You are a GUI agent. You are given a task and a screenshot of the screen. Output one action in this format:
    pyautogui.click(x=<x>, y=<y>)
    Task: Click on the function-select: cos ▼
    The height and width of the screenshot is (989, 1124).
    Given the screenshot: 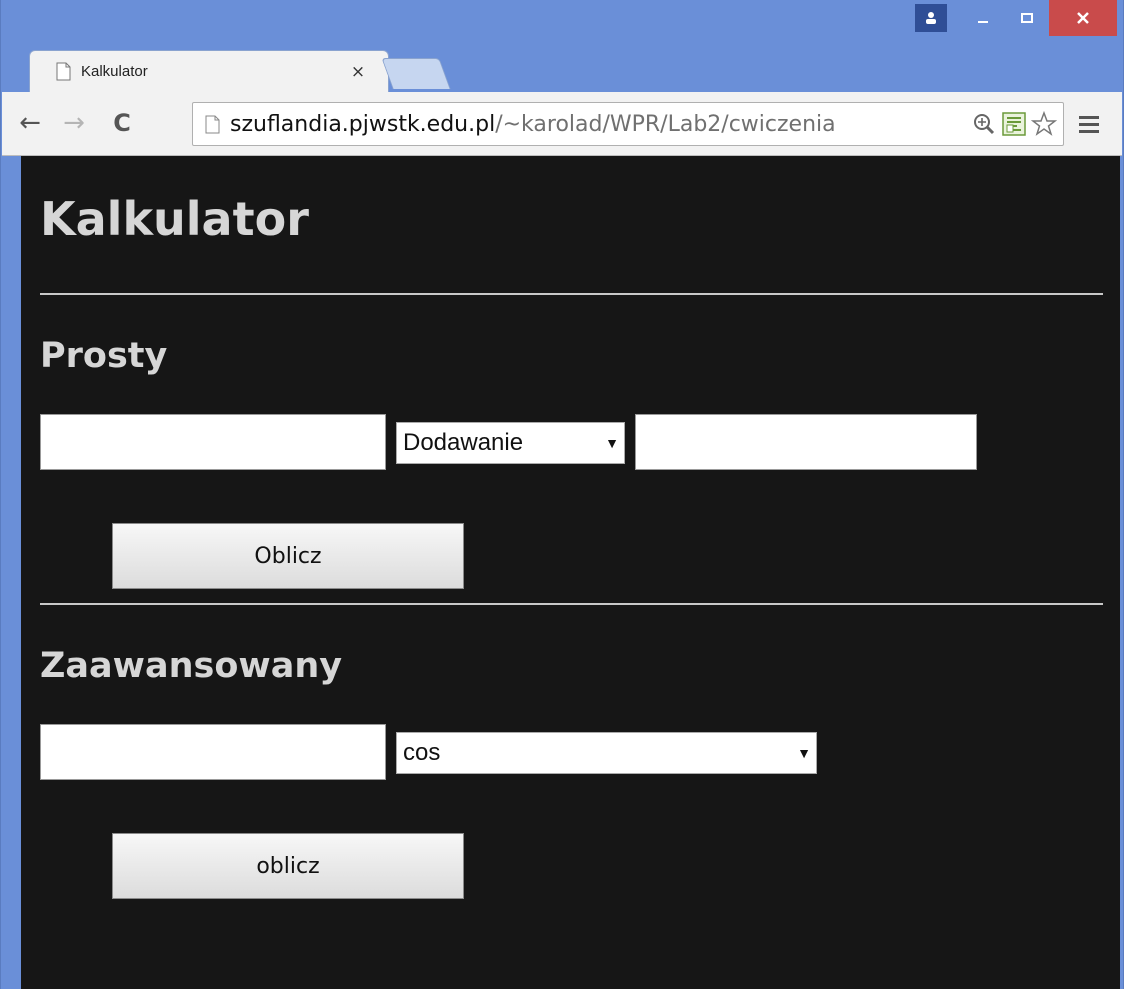 What is the action you would take?
    pyautogui.click(x=606, y=753)
    